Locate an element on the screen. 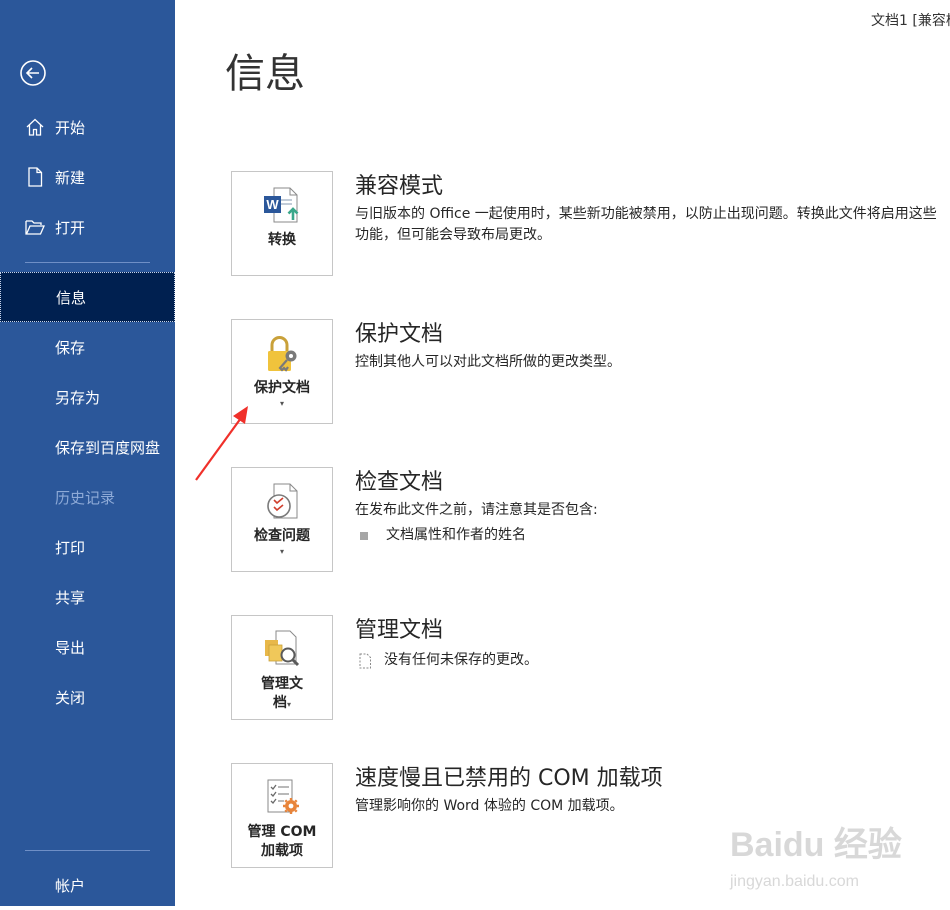 This screenshot has height=910, width=950. nav-save-to-baidu-netdisk: 保存到百度网盘 is located at coordinates (87, 447).